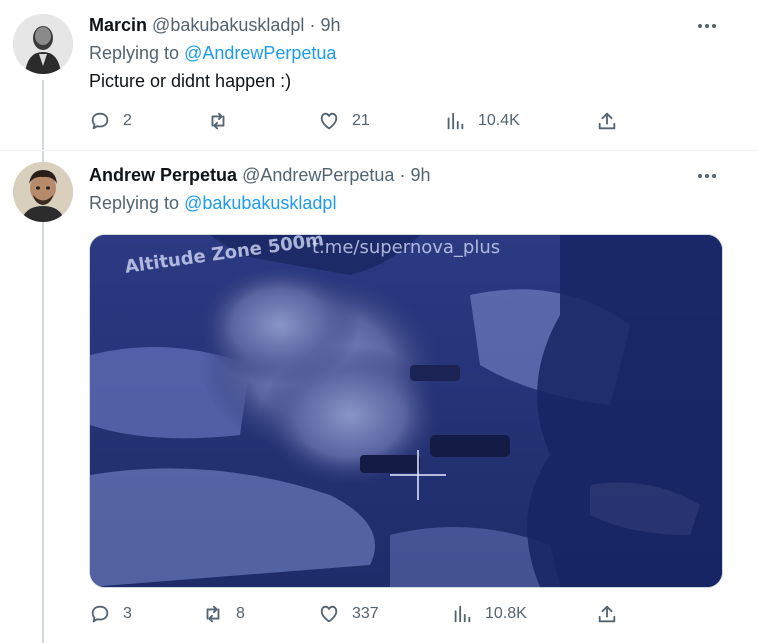 The image size is (758, 643). I want to click on reply-count: 3, so click(127, 613).